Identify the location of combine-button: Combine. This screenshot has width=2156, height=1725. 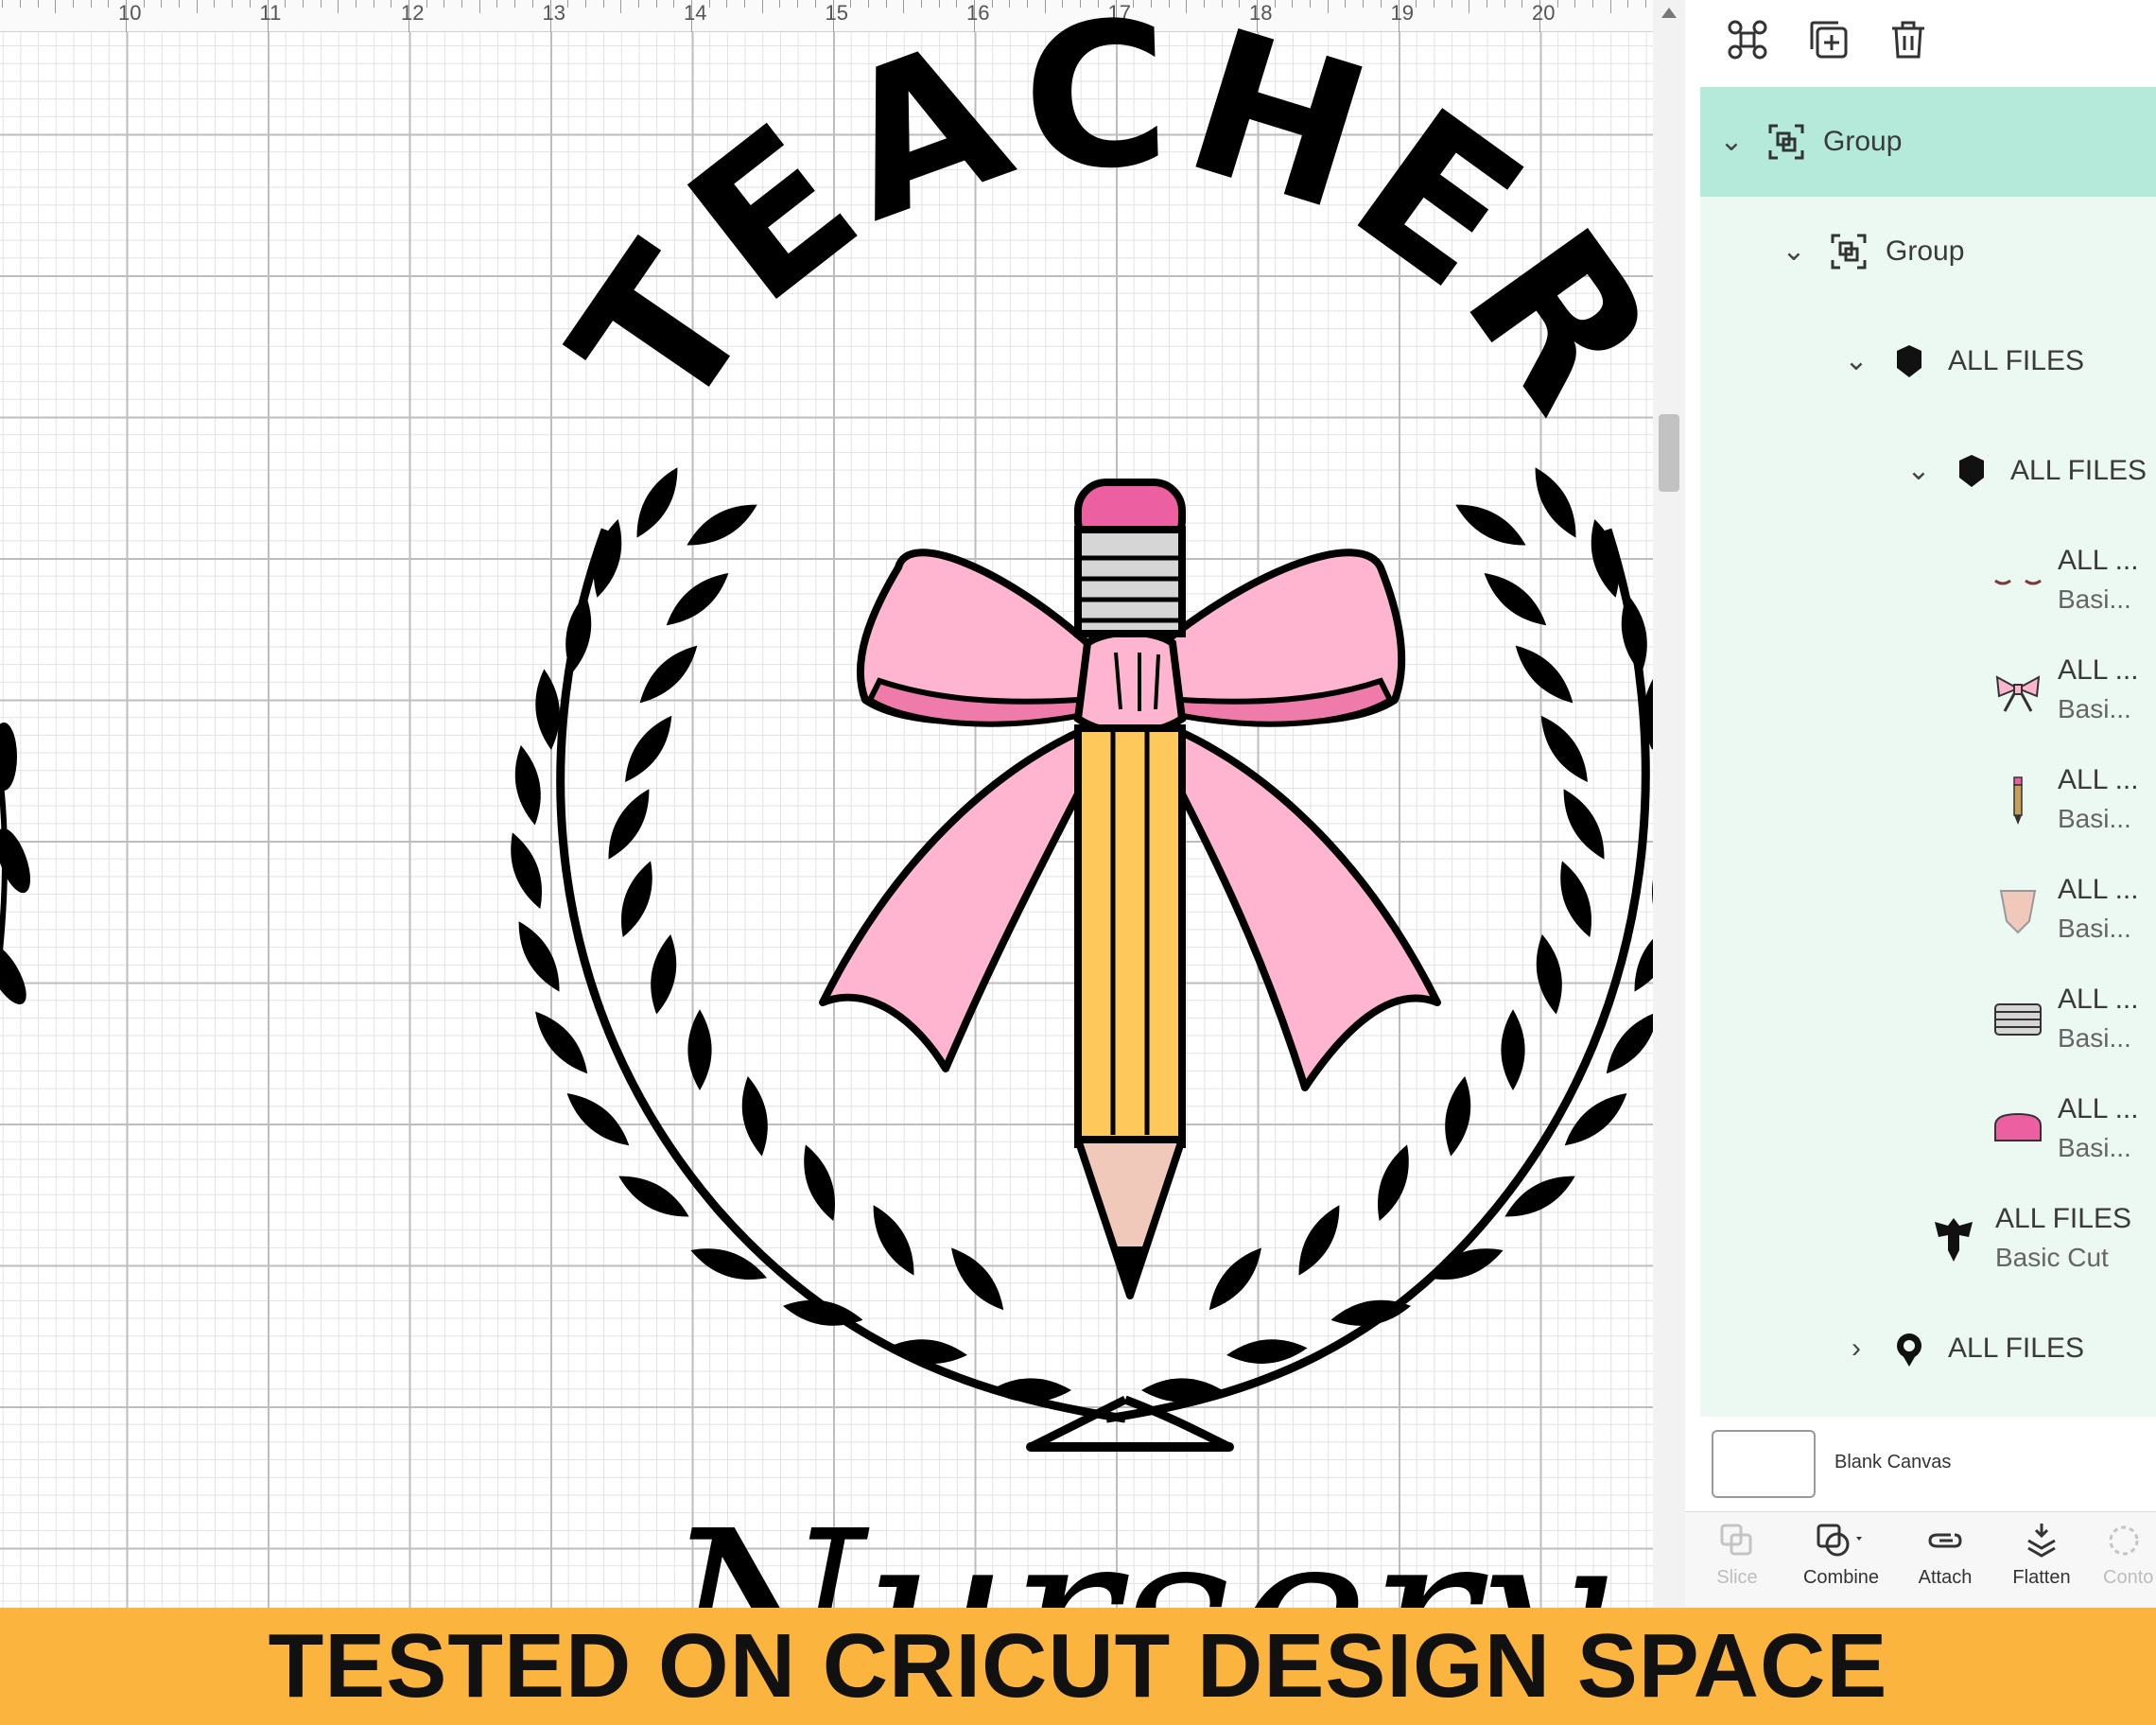
(1841, 1562).